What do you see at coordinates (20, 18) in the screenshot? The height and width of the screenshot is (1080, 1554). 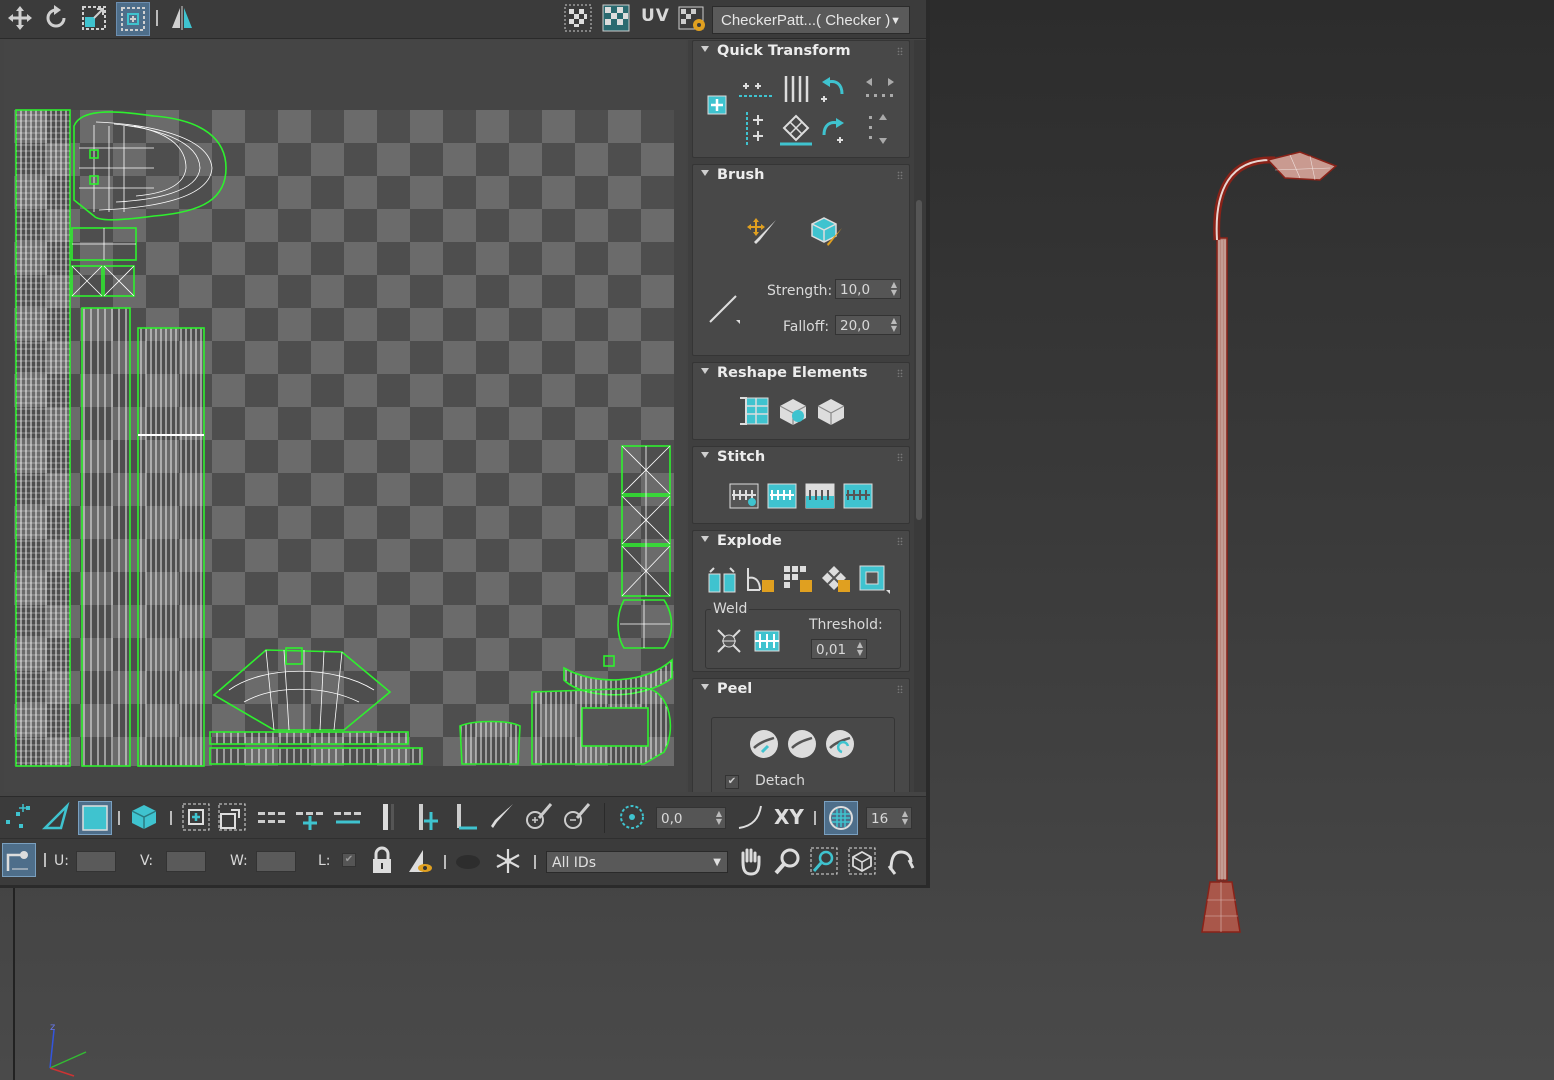 I see `move-icon` at bounding box center [20, 18].